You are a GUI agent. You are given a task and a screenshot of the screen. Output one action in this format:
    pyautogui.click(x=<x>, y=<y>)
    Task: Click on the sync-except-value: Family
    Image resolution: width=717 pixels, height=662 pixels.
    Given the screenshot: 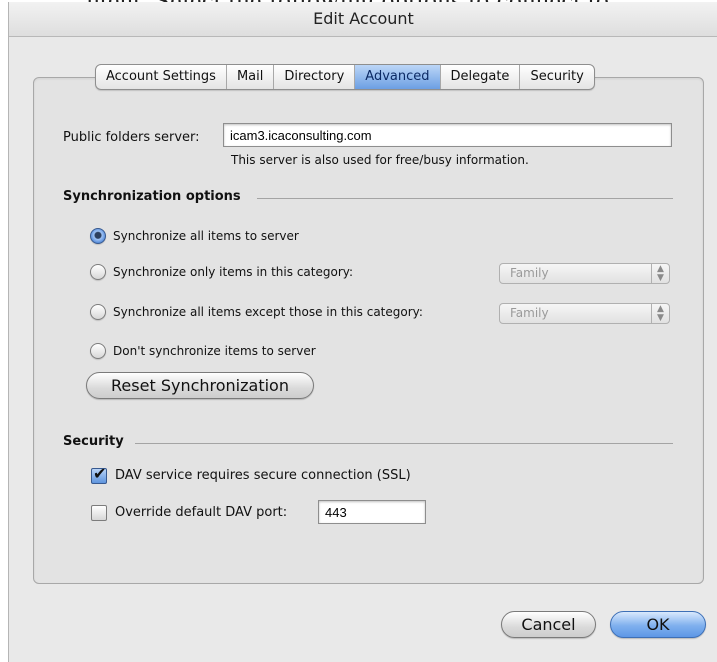 What is the action you would take?
    pyautogui.click(x=529, y=313)
    